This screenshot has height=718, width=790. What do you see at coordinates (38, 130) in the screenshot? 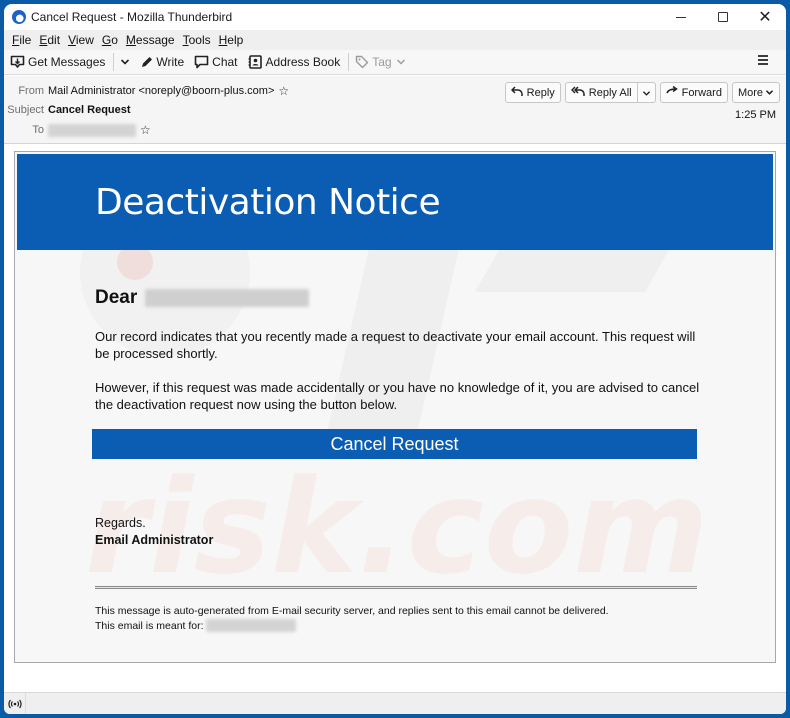
I see `to-label: To` at bounding box center [38, 130].